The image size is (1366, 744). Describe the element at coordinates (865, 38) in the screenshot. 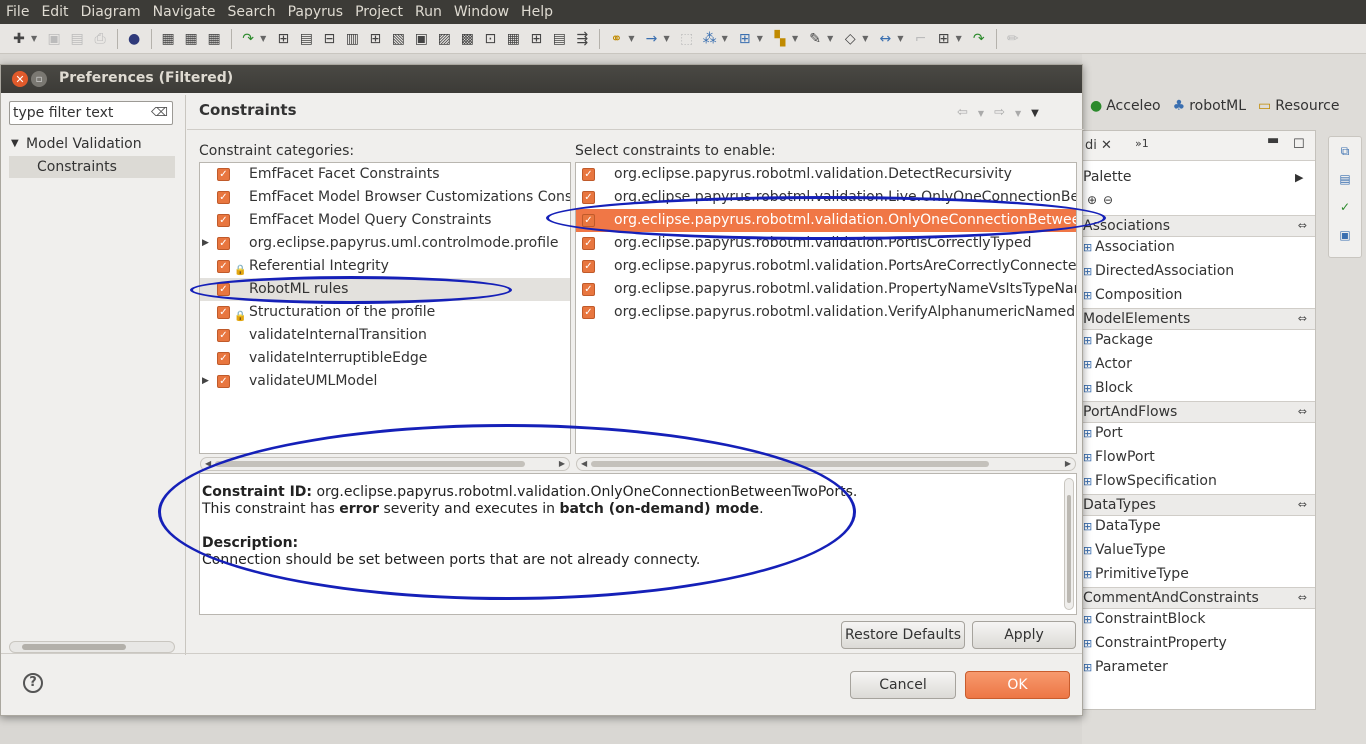

I see `route-dropdown-icon: ▼` at that location.